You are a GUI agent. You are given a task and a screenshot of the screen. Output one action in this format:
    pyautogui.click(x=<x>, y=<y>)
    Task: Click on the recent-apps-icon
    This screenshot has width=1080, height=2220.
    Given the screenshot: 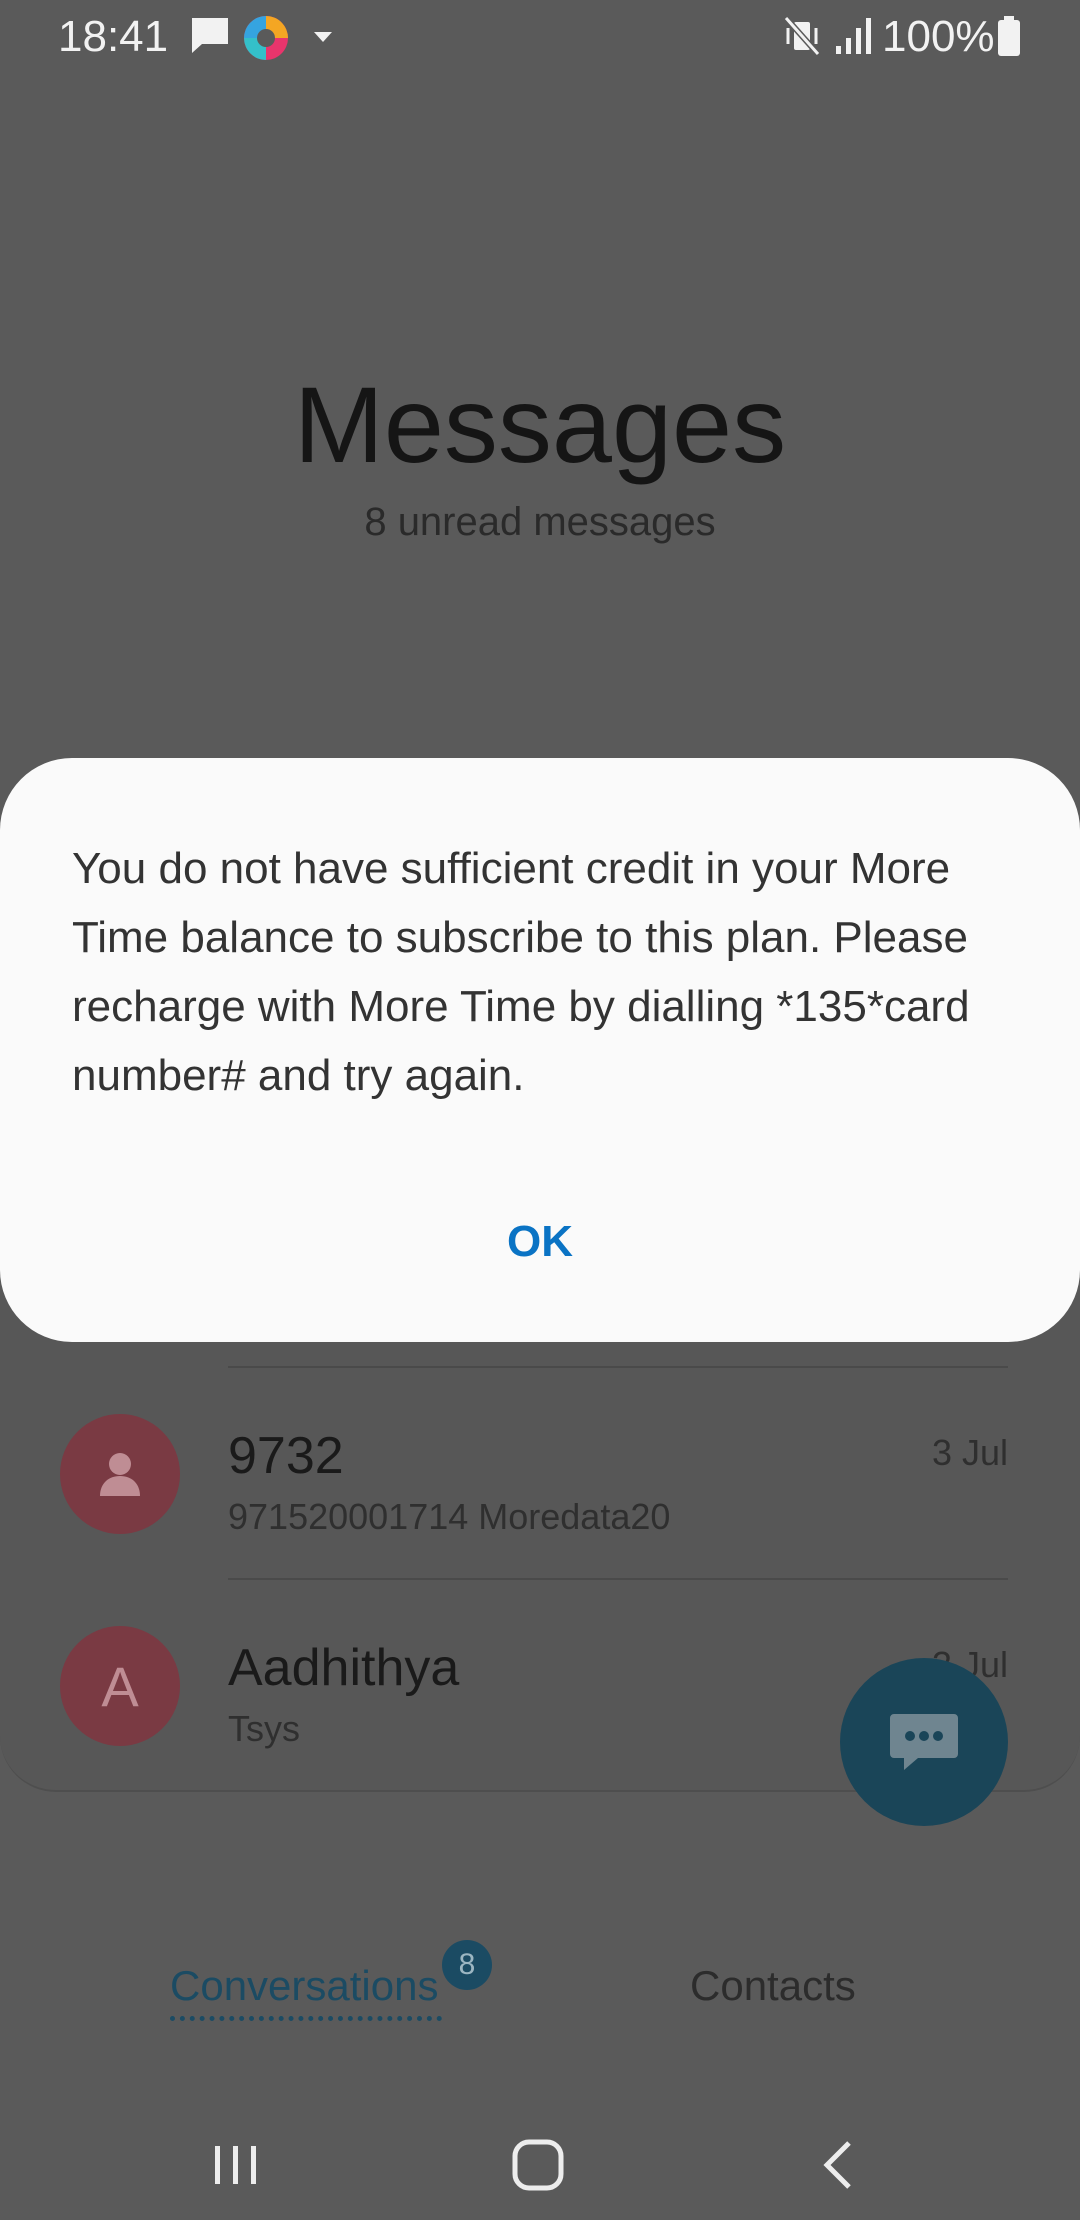 What is the action you would take?
    pyautogui.click(x=235, y=2165)
    